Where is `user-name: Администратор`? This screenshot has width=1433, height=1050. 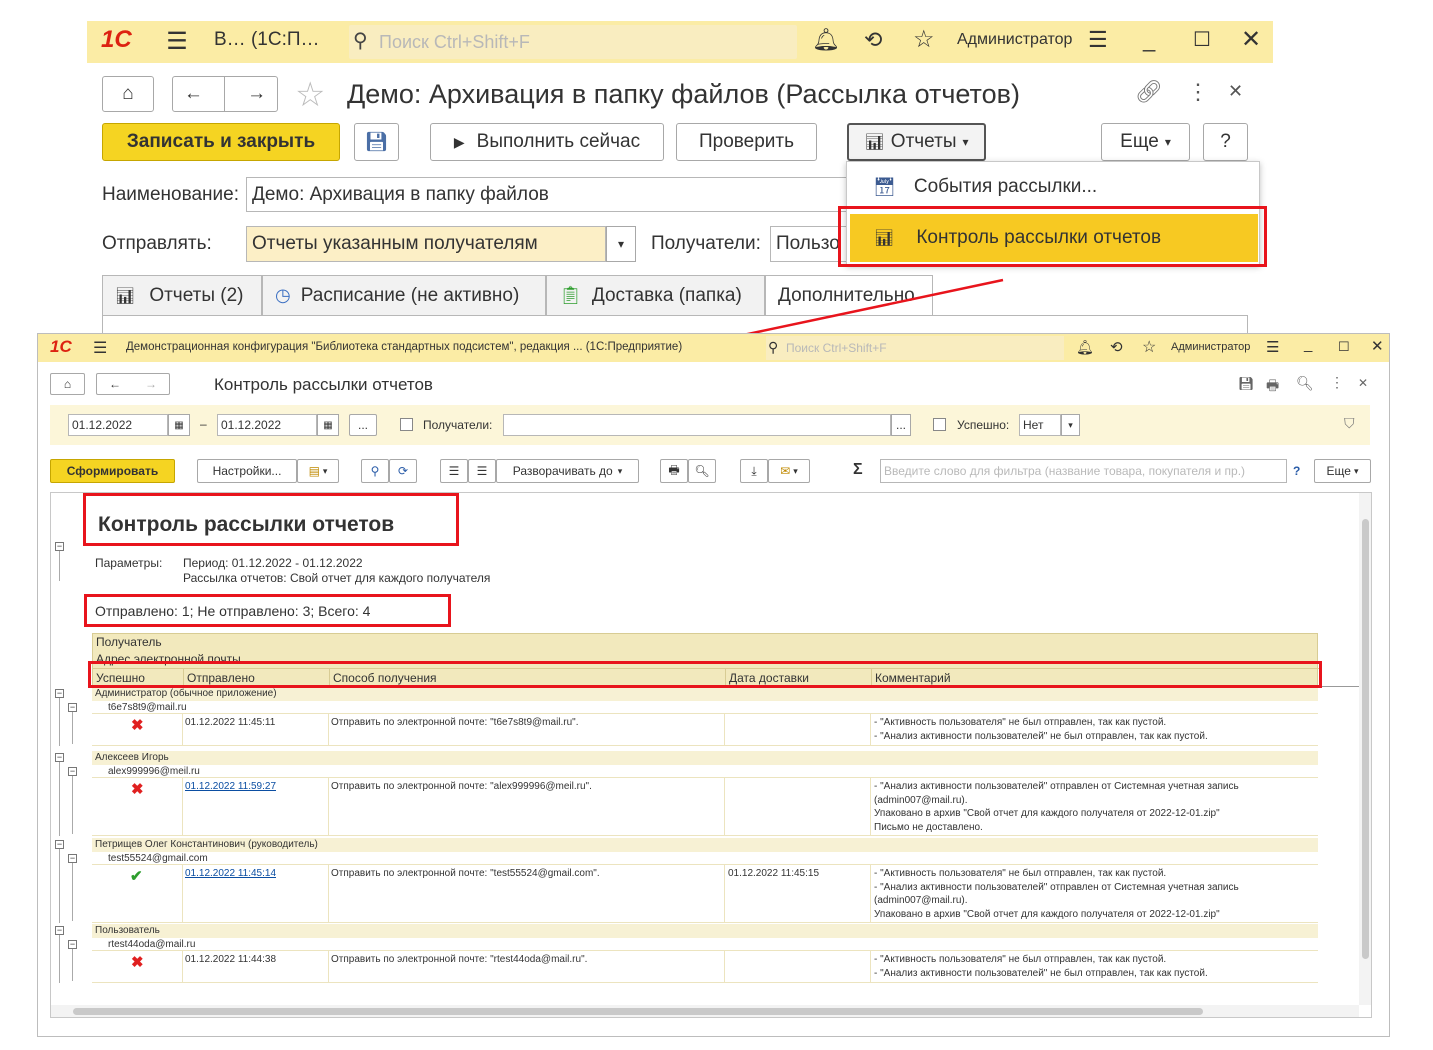
user-name: Администратор is located at coordinates (1210, 347).